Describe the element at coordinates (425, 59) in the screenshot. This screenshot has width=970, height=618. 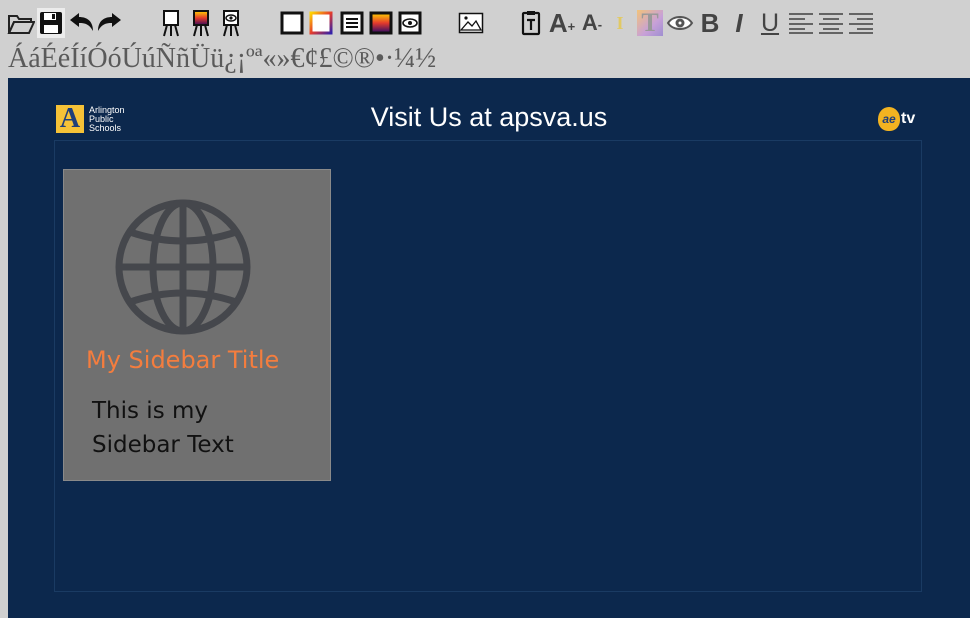
I see `special-char-button: ½` at that location.